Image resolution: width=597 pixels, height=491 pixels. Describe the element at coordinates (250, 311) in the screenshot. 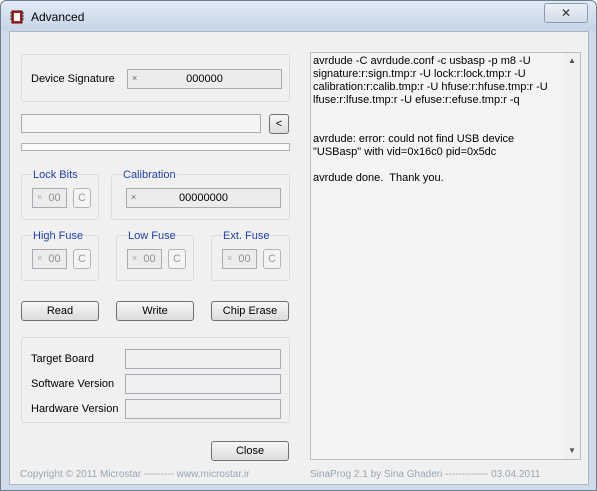

I see `chip-erase-button: Chip Erase` at that location.